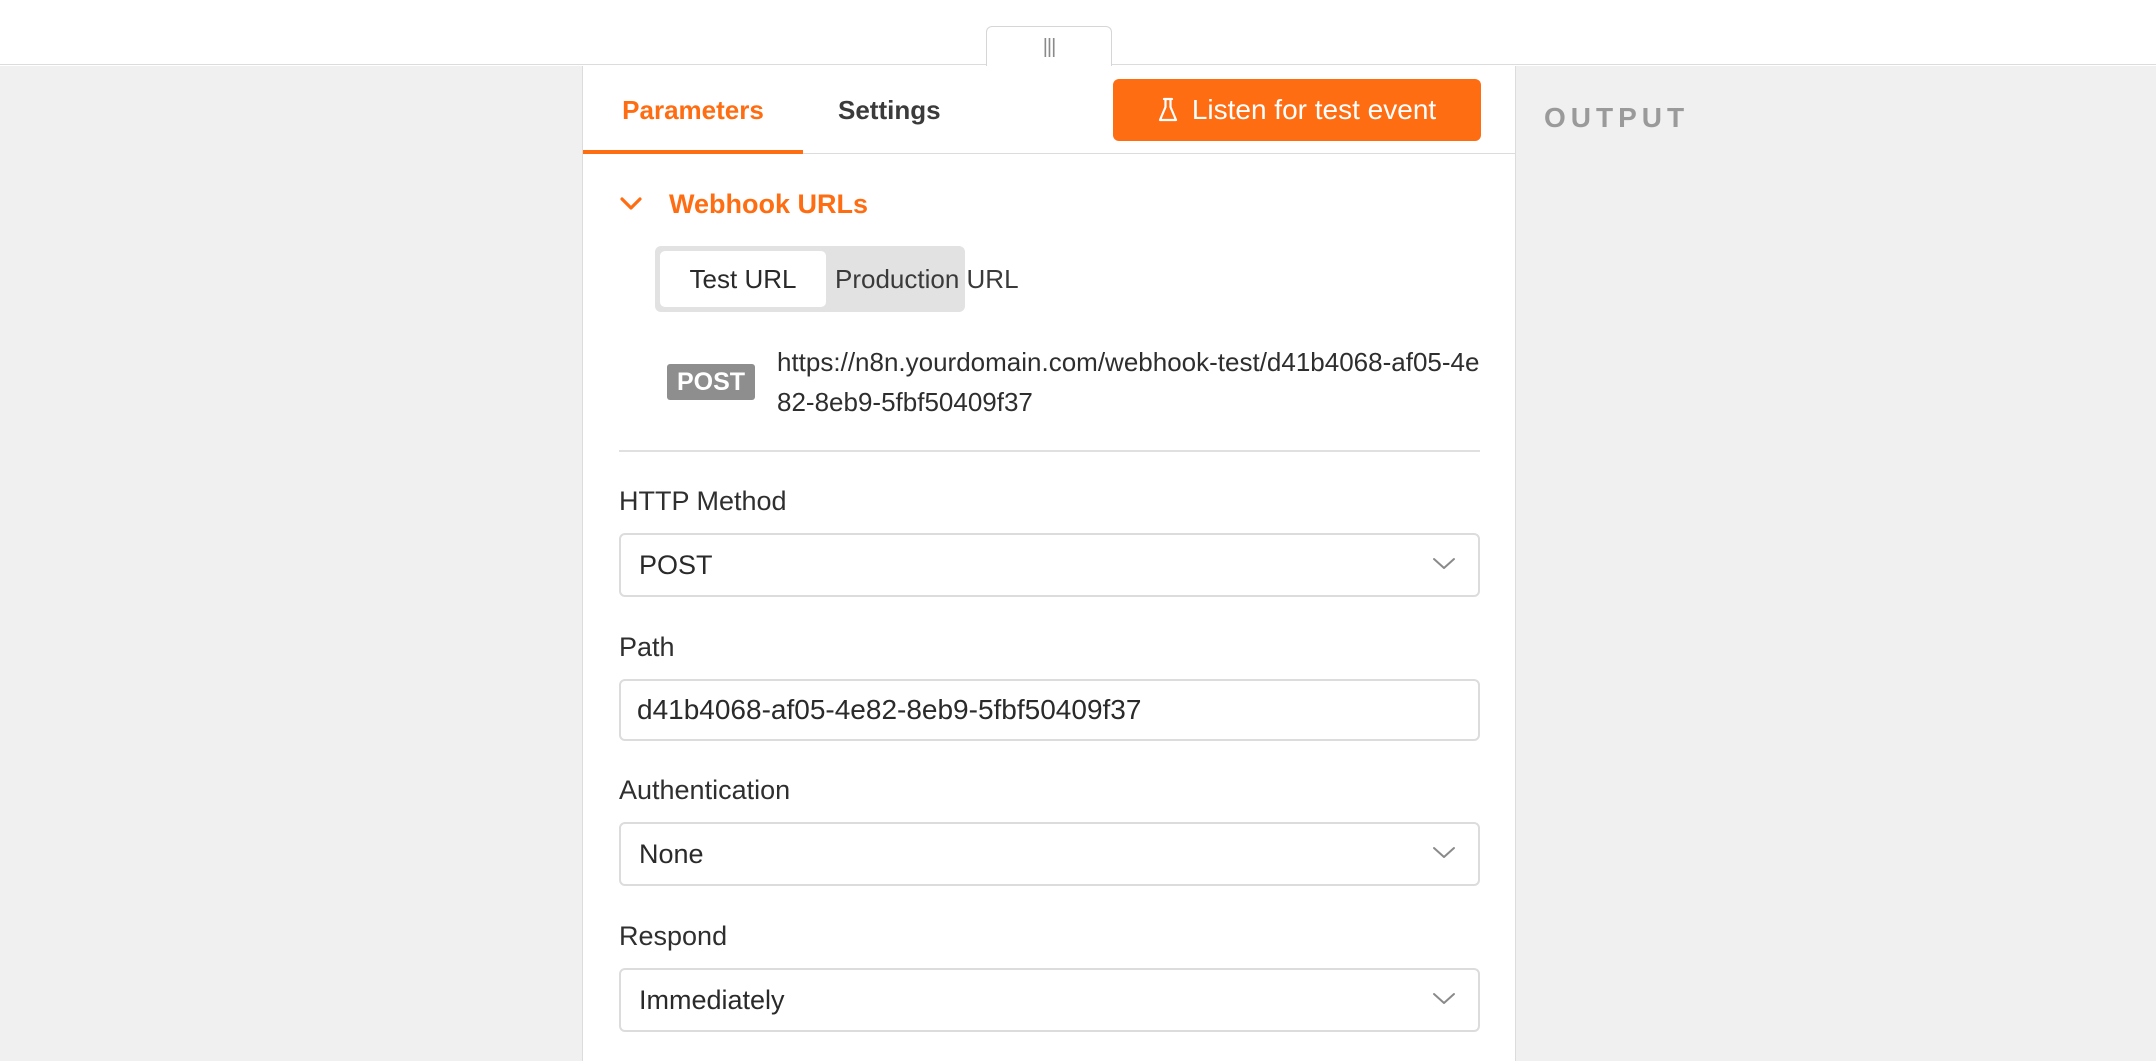 This screenshot has width=2156, height=1061. I want to click on listen-button-label: Listen for test event, so click(1314, 109).